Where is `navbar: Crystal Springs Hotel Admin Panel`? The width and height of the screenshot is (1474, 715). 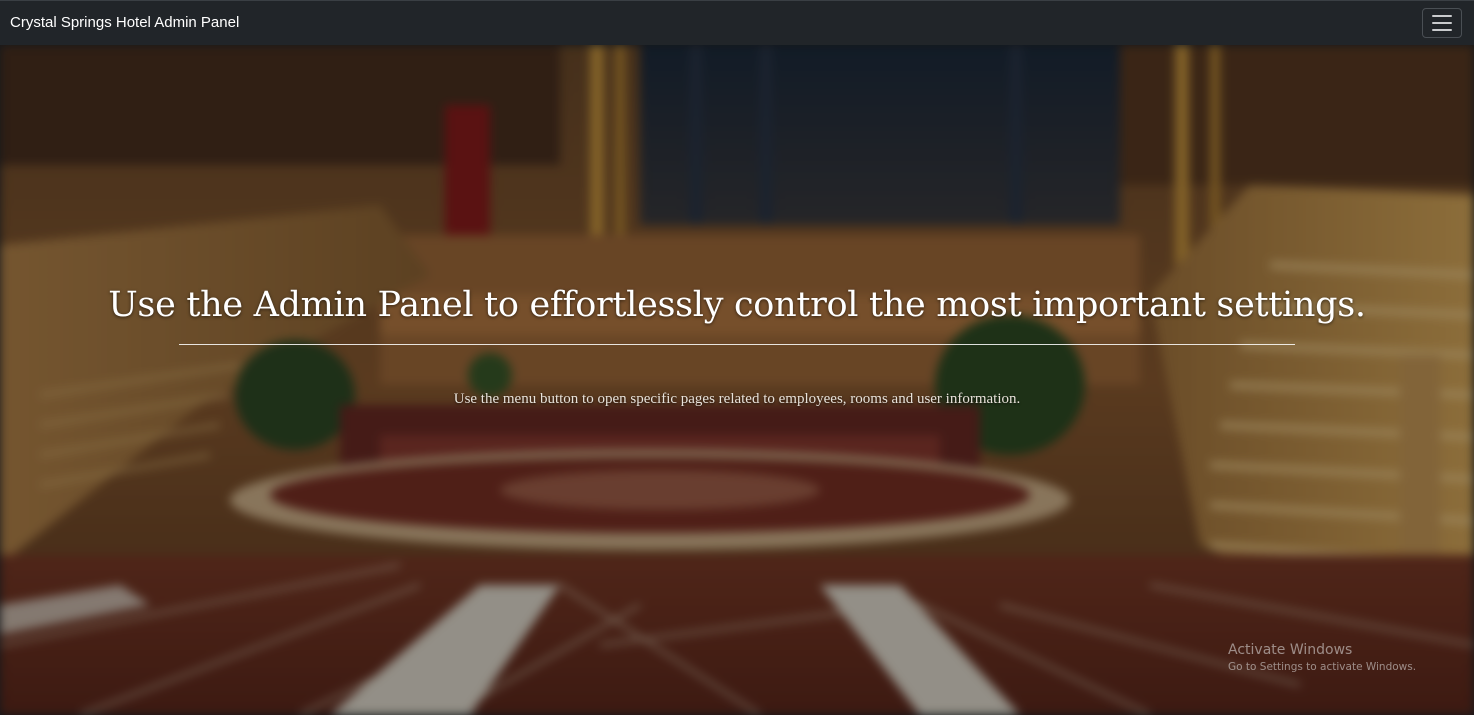
navbar: Crystal Springs Hotel Admin Panel is located at coordinates (737, 22).